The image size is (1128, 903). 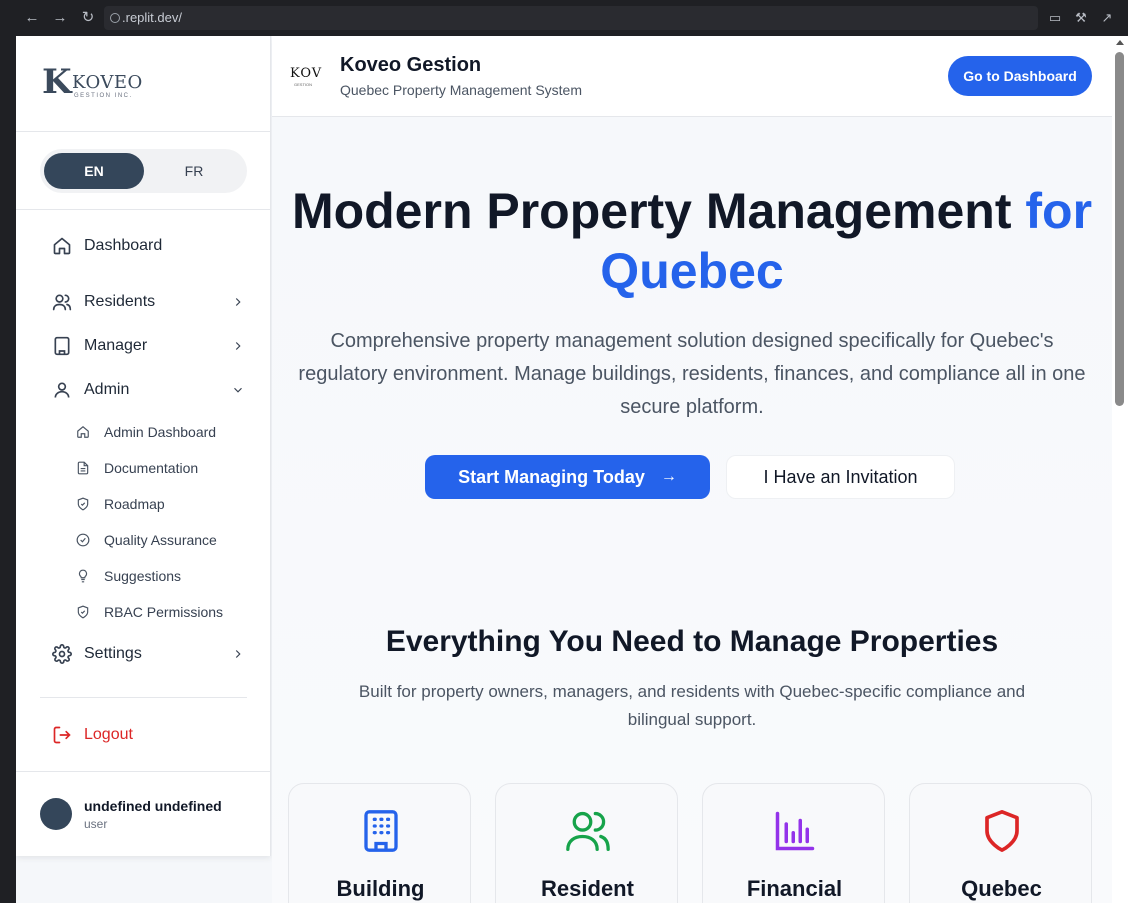 I want to click on hero-title-dark: Modern Property Management, so click(x=658, y=211).